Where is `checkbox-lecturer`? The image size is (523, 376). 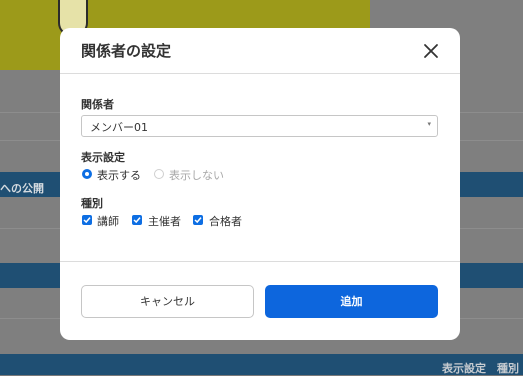
checkbox-lecturer is located at coordinates (87, 220).